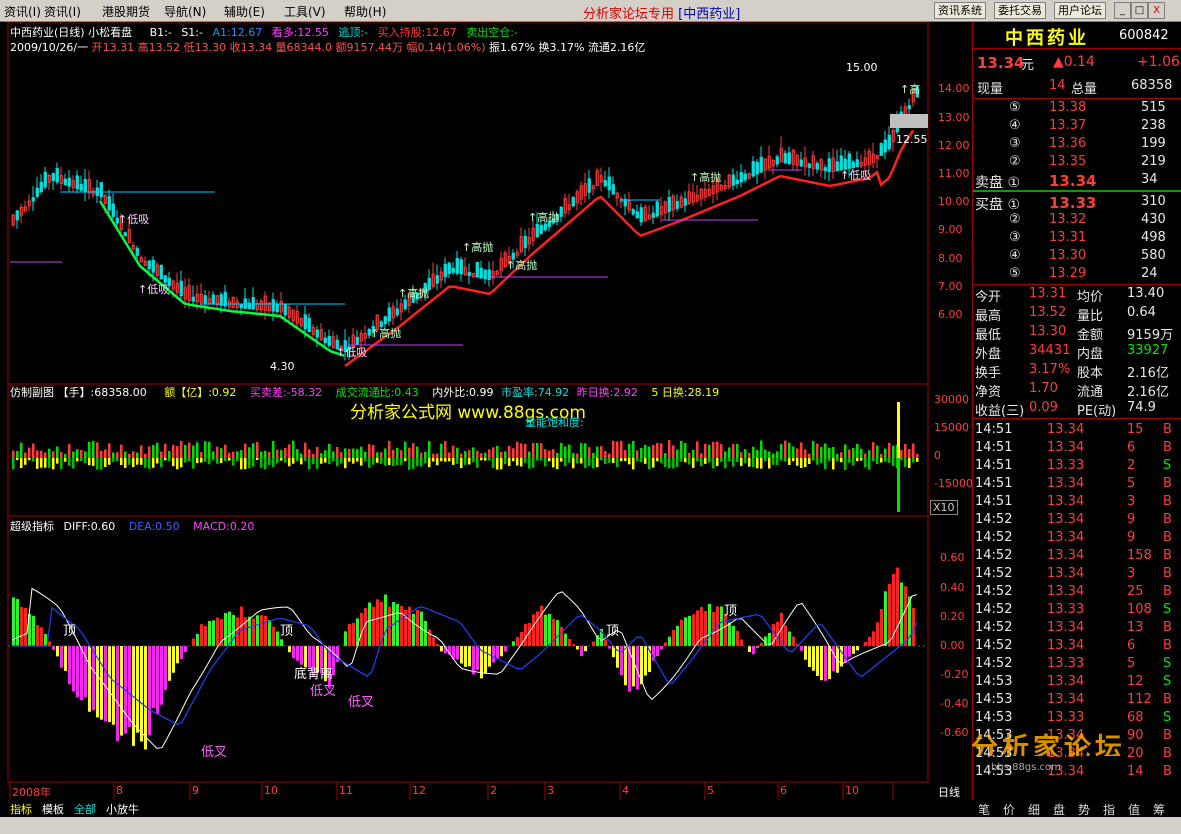 The height and width of the screenshot is (834, 1181). I want to click on tick-price: 13.34, so click(1066, 483).